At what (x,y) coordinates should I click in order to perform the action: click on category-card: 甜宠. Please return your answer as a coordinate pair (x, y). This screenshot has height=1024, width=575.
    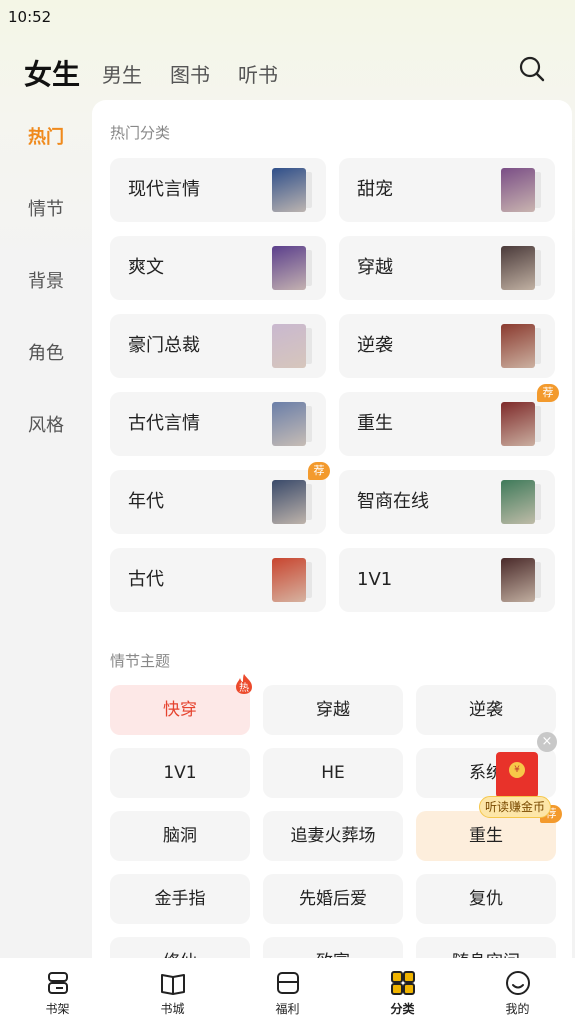
    Looking at the image, I should click on (447, 190).